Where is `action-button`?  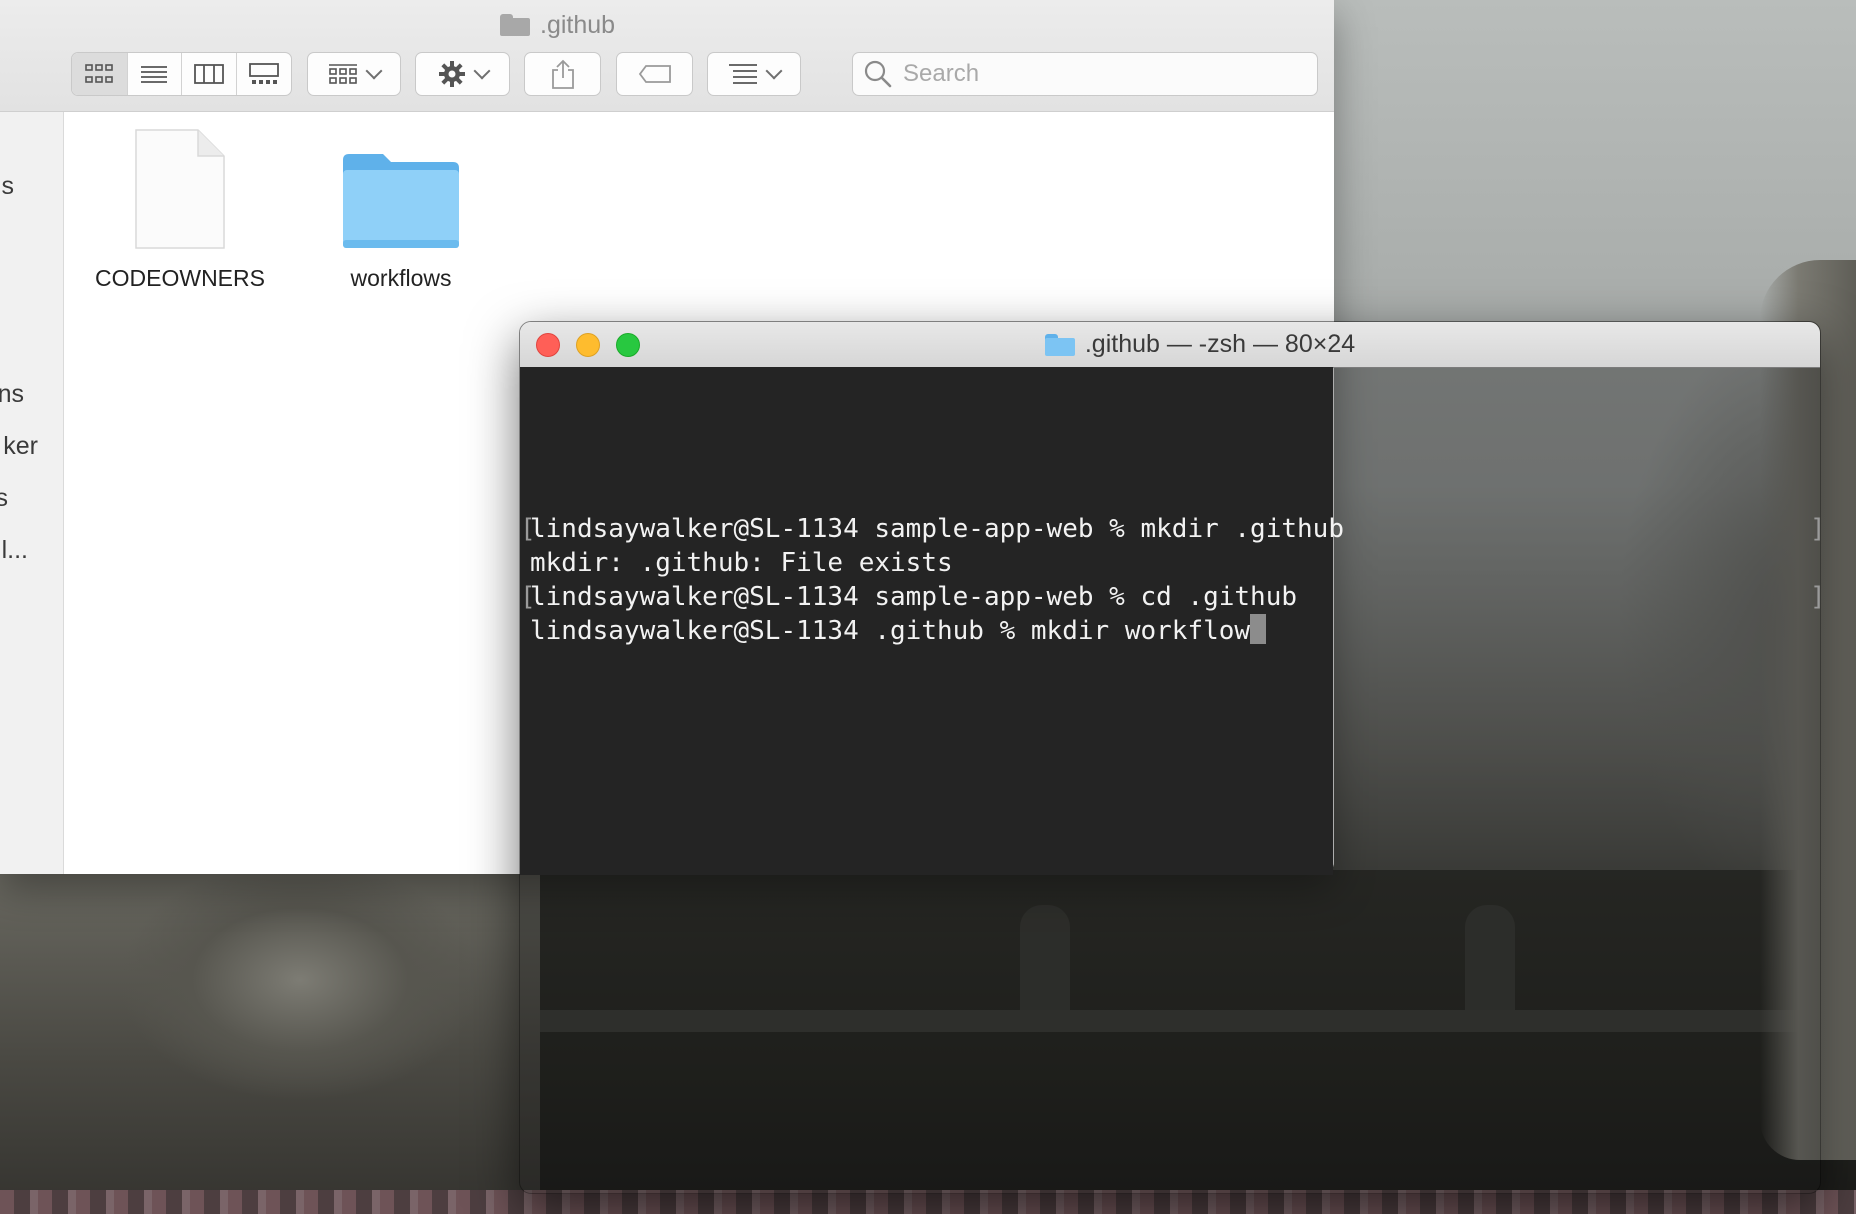 action-button is located at coordinates (462, 74).